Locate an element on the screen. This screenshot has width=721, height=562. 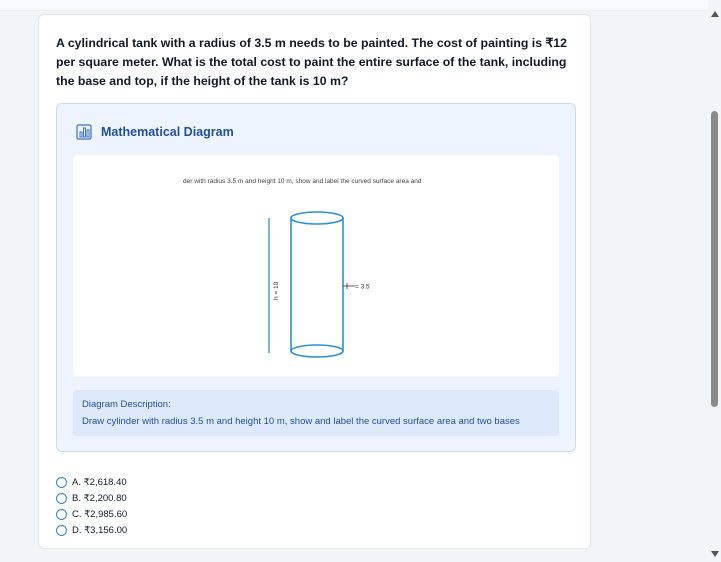
radius-label: = 3.5 is located at coordinates (362, 287).